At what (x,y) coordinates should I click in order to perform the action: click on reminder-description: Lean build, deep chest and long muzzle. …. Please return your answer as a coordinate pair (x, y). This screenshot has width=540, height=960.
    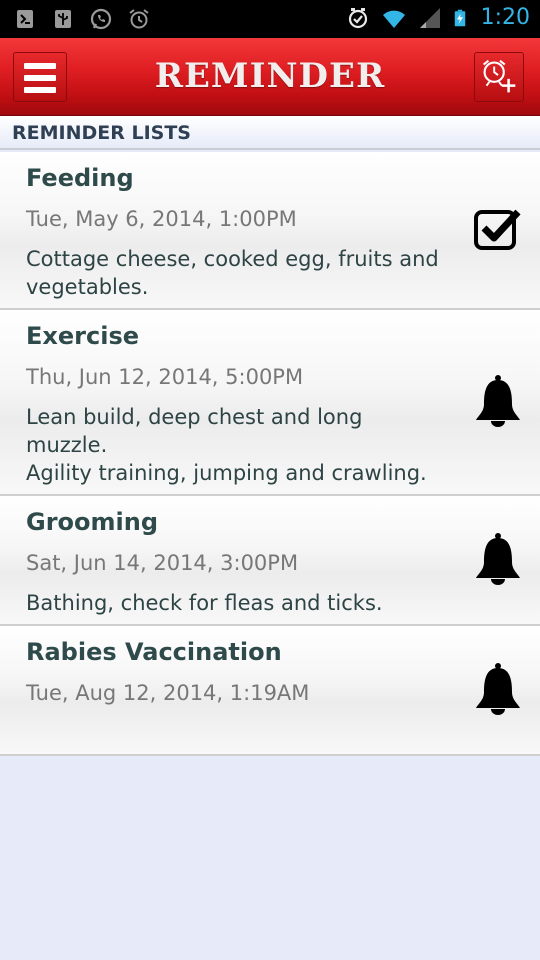
    Looking at the image, I should click on (226, 445).